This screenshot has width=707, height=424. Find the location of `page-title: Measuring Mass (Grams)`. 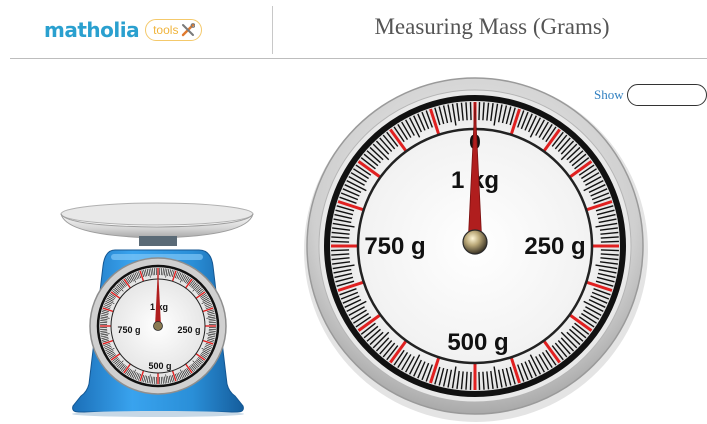

page-title: Measuring Mass (Grams) is located at coordinates (492, 26).